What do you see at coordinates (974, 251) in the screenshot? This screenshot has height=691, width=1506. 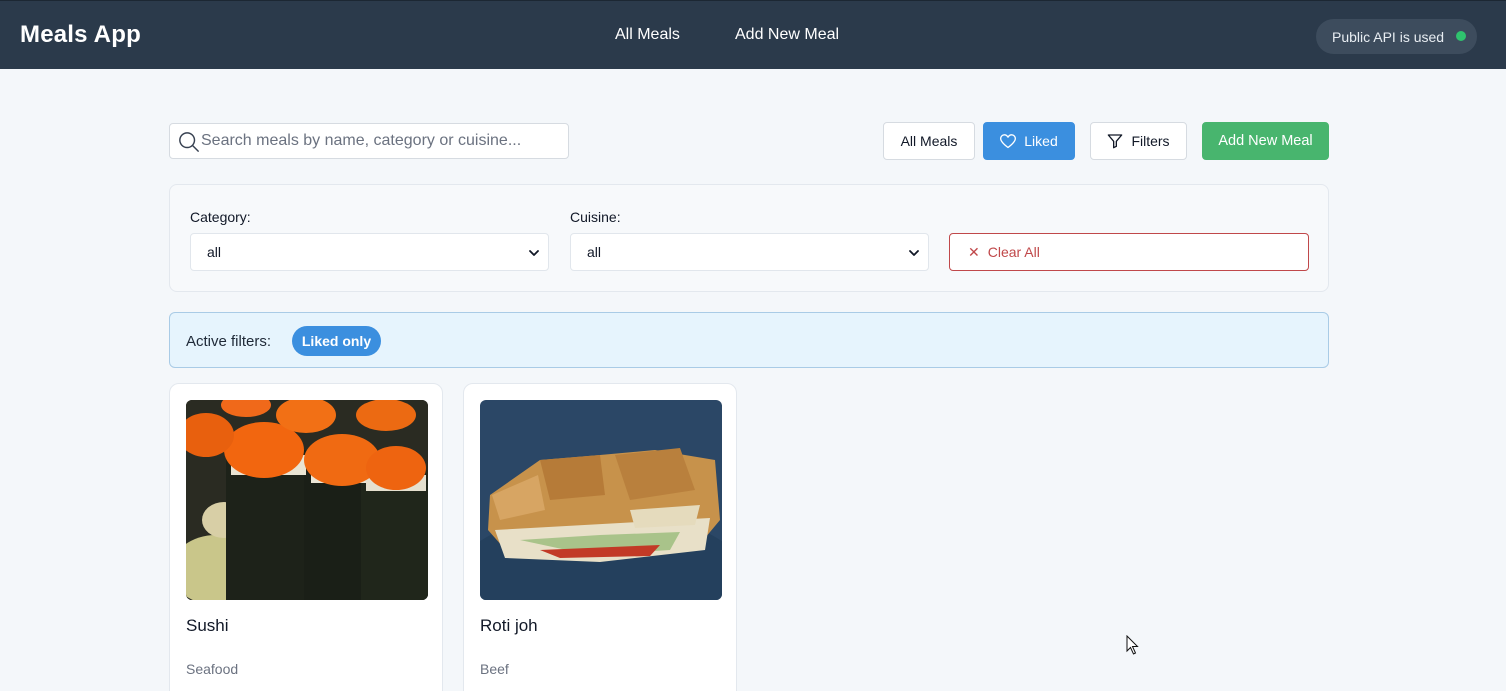 I see `close-icon: ✕` at bounding box center [974, 251].